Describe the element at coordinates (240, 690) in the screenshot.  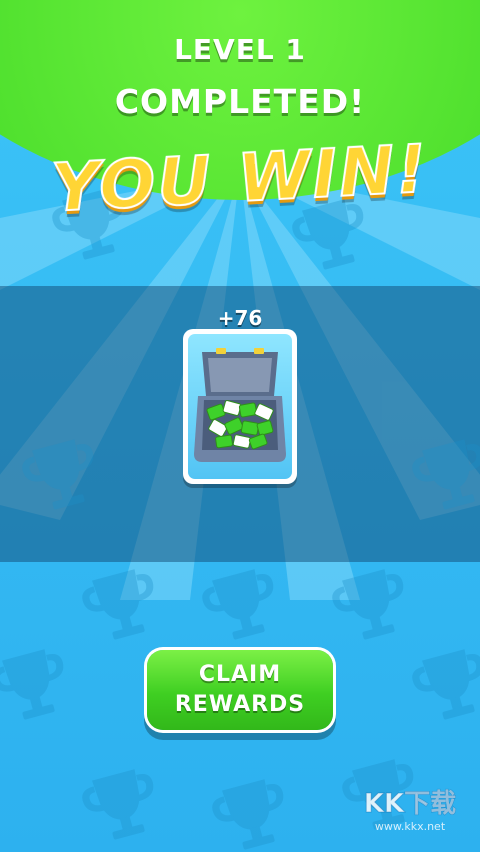
I see `claim-rewards-button: CLAIM REWARDS` at that location.